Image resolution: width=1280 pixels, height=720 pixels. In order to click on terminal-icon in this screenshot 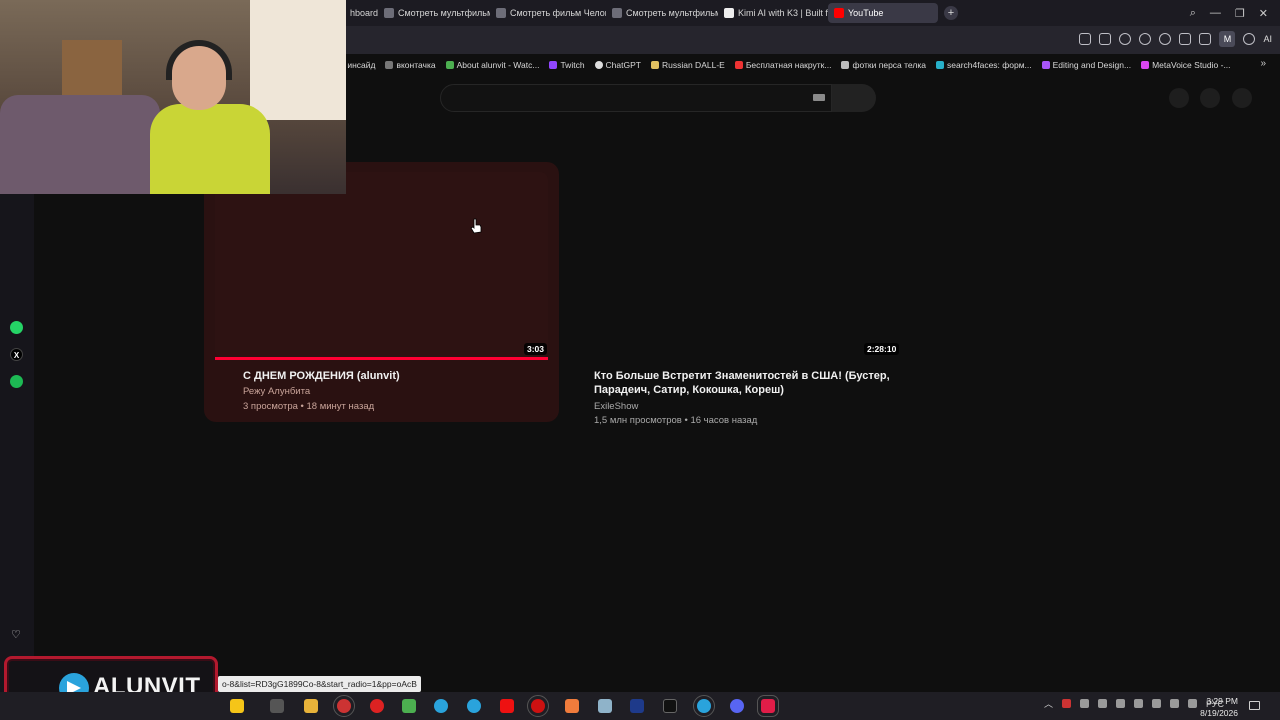, I will do `click(670, 706)`.